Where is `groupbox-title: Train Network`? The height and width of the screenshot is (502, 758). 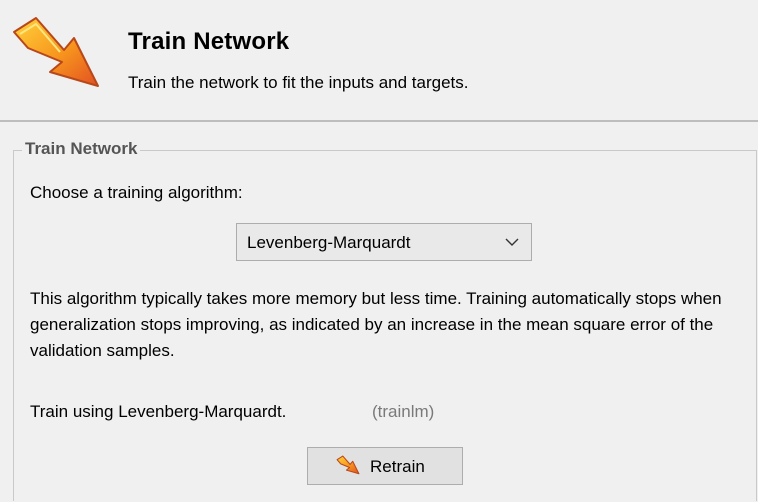
groupbox-title: Train Network is located at coordinates (81, 149).